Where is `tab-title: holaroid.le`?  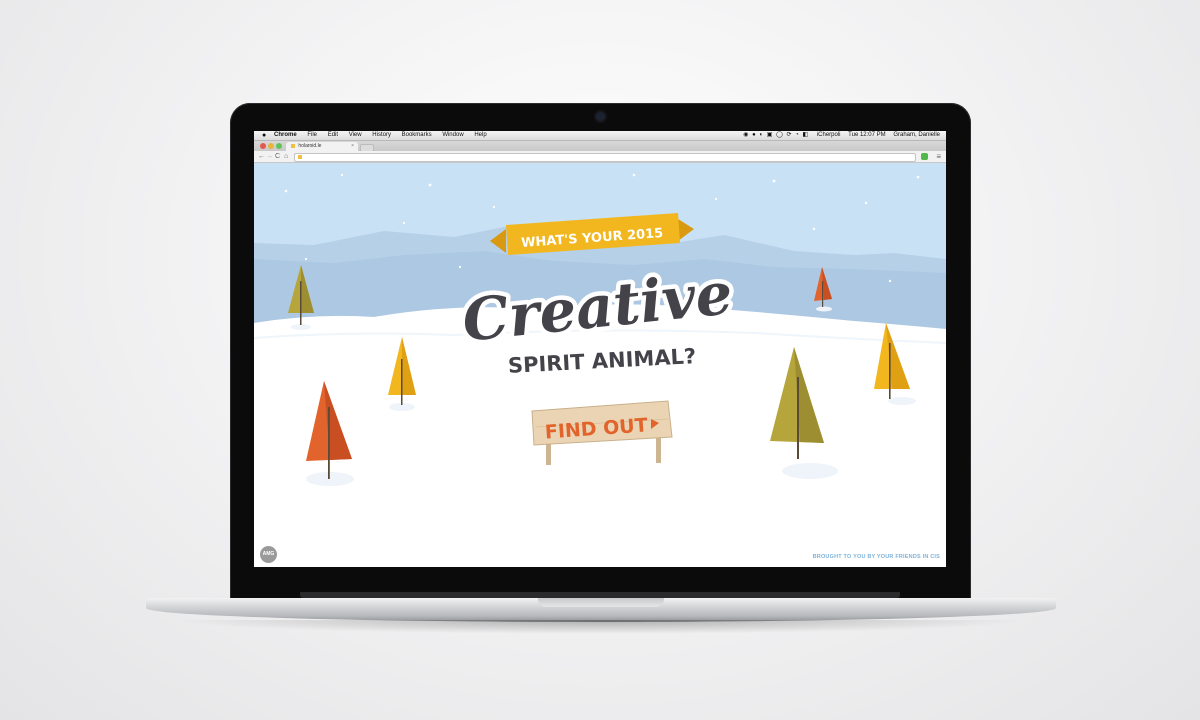
tab-title: holaroid.le is located at coordinates (310, 146).